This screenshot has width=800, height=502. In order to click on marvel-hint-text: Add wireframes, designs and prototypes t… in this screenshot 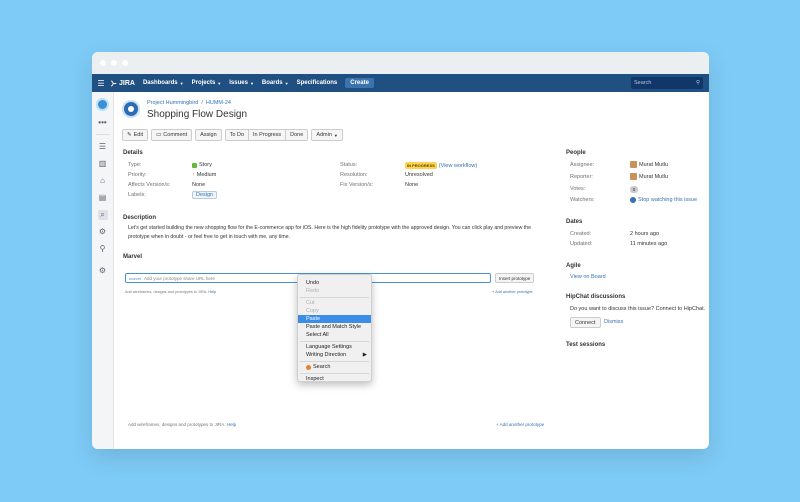, I will do `click(166, 292)`.